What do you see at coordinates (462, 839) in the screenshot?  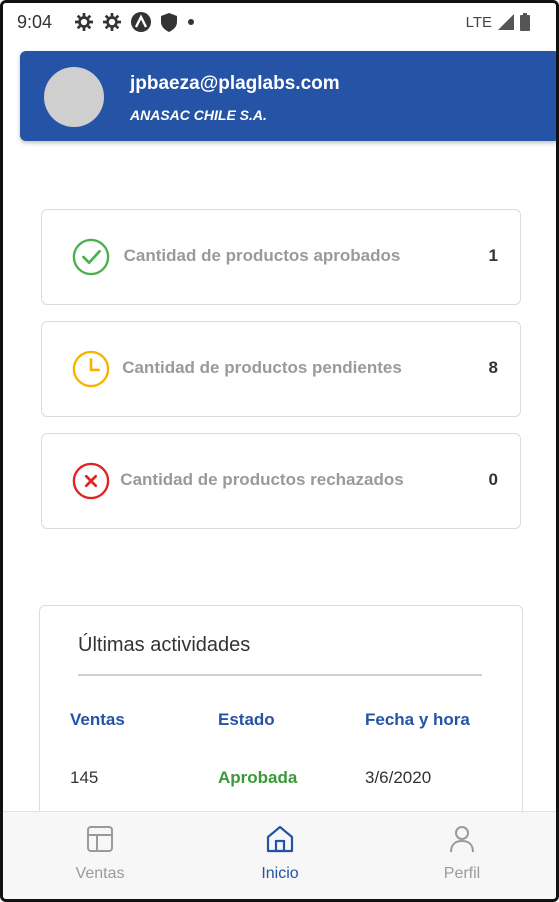 I see `person-icon` at bounding box center [462, 839].